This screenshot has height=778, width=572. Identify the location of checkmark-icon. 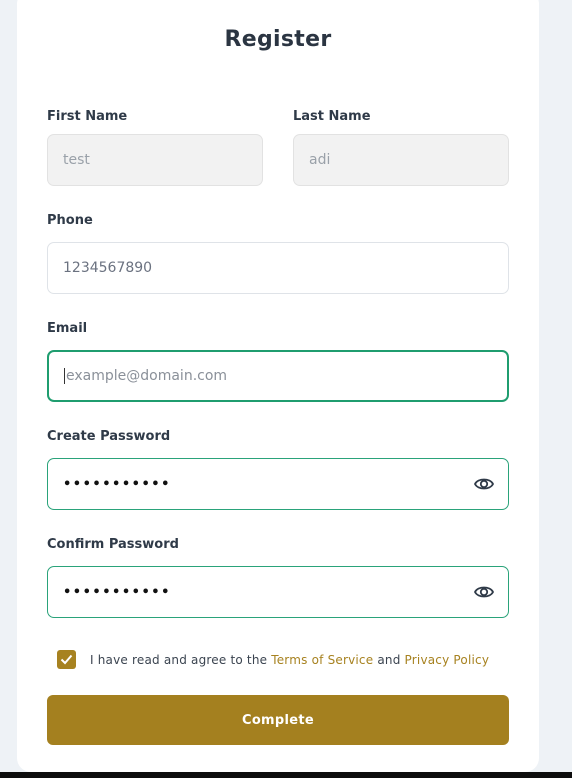
(66, 659).